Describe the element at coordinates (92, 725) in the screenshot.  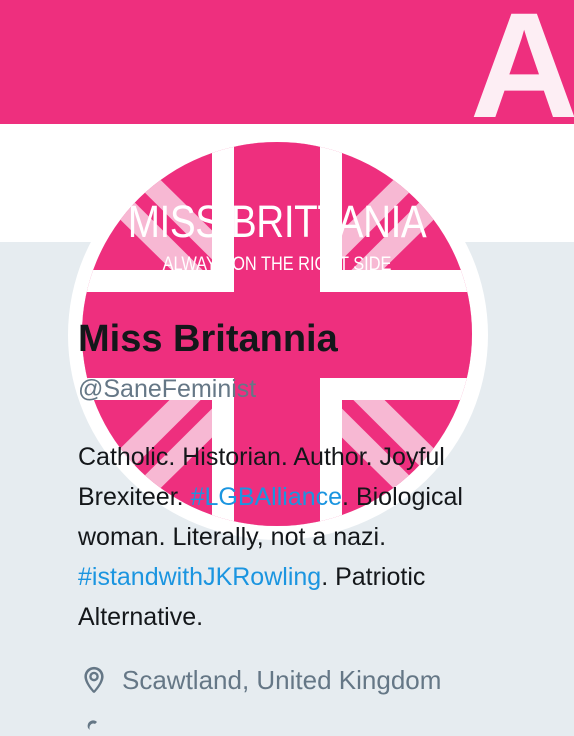
I see `link-icon` at that location.